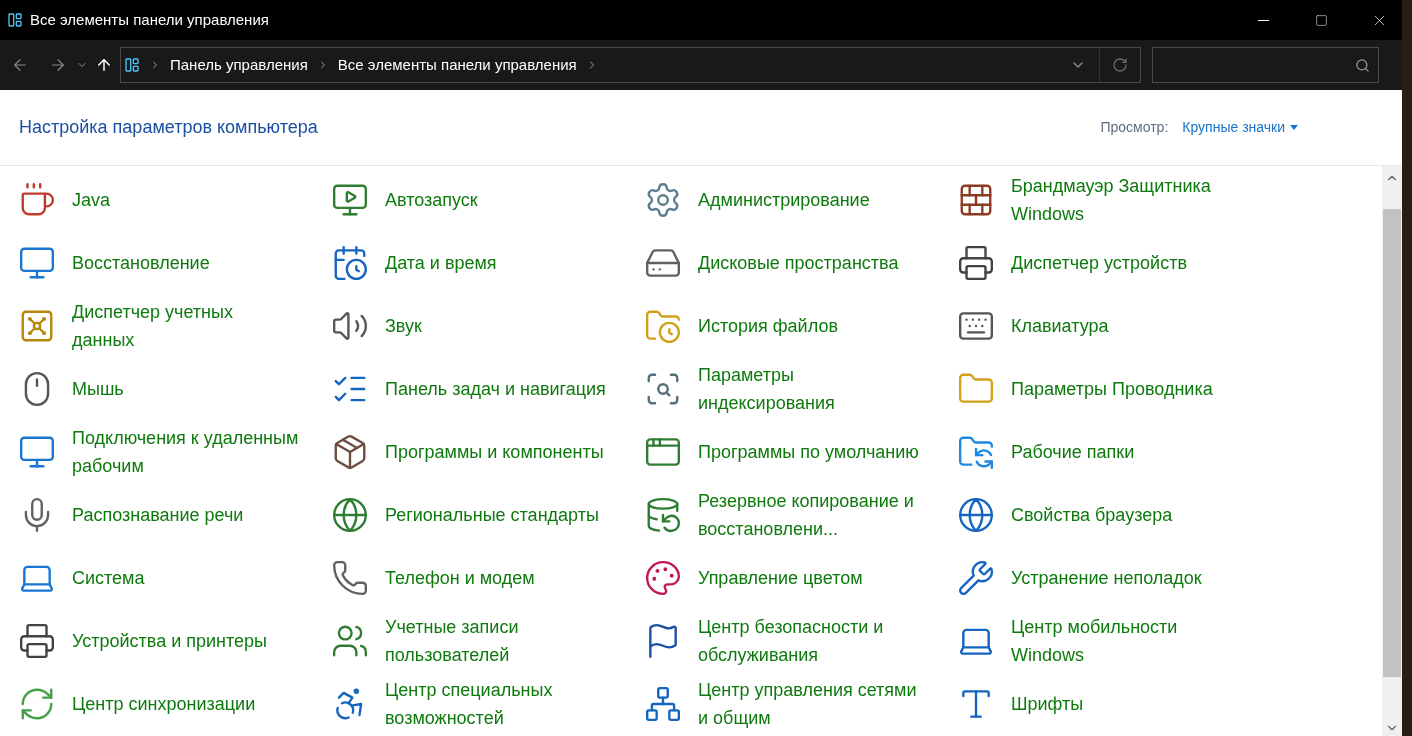  What do you see at coordinates (168, 127) in the screenshot?
I see `page-heading: Настройка параметров компьютера` at bounding box center [168, 127].